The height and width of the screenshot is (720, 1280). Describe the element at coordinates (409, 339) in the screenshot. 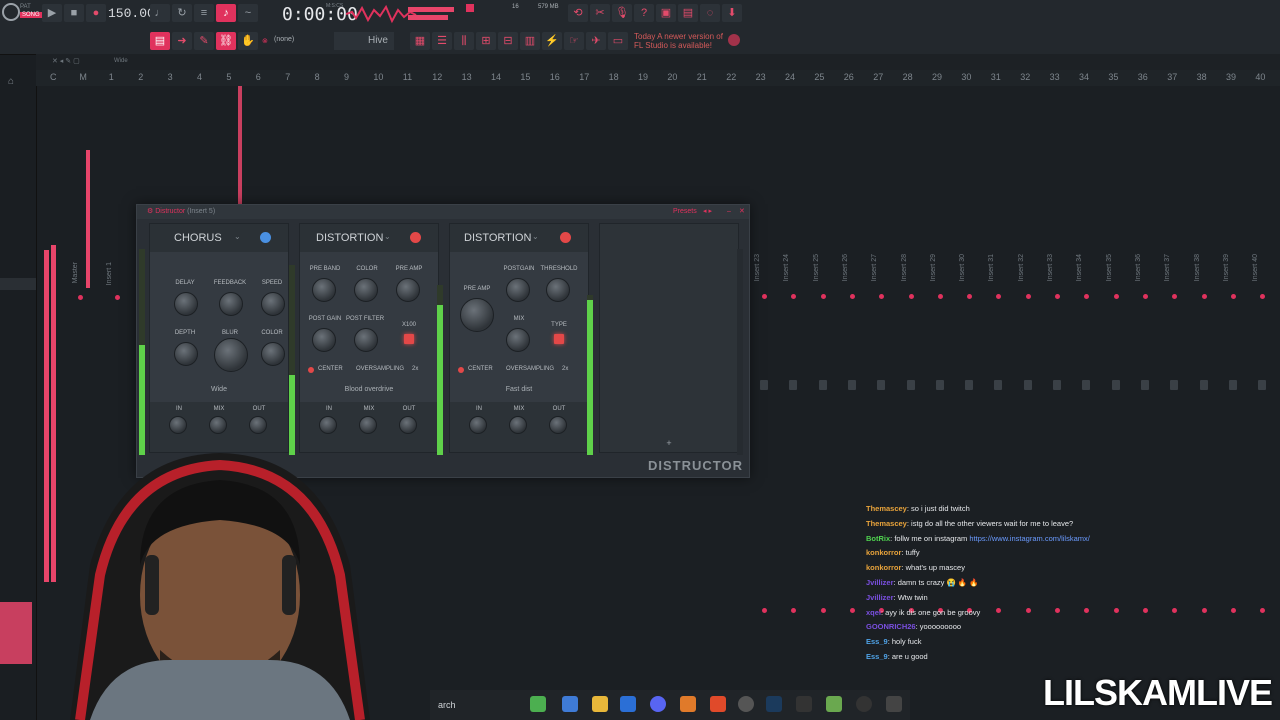

I see `x100-toggle` at that location.